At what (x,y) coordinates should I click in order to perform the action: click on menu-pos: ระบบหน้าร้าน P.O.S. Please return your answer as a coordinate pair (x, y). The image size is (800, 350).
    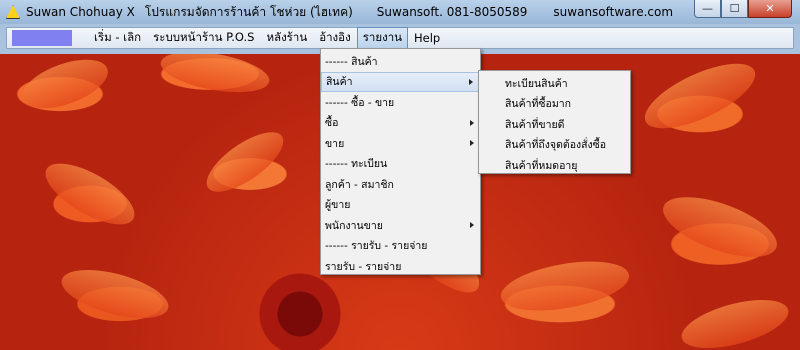
    Looking at the image, I should click on (203, 38).